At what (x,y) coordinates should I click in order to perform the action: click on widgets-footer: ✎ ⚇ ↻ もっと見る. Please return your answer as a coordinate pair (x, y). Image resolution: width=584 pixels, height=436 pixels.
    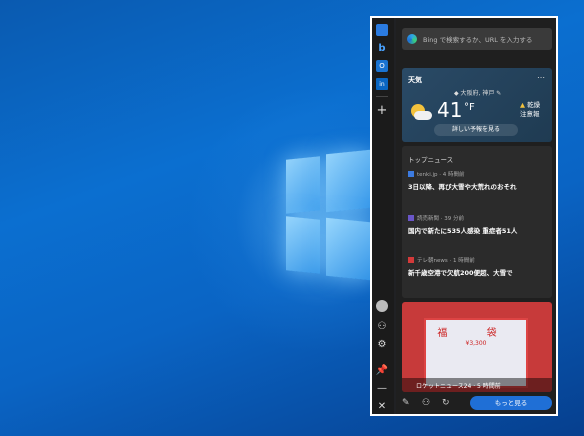
    Looking at the image, I should click on (476, 403).